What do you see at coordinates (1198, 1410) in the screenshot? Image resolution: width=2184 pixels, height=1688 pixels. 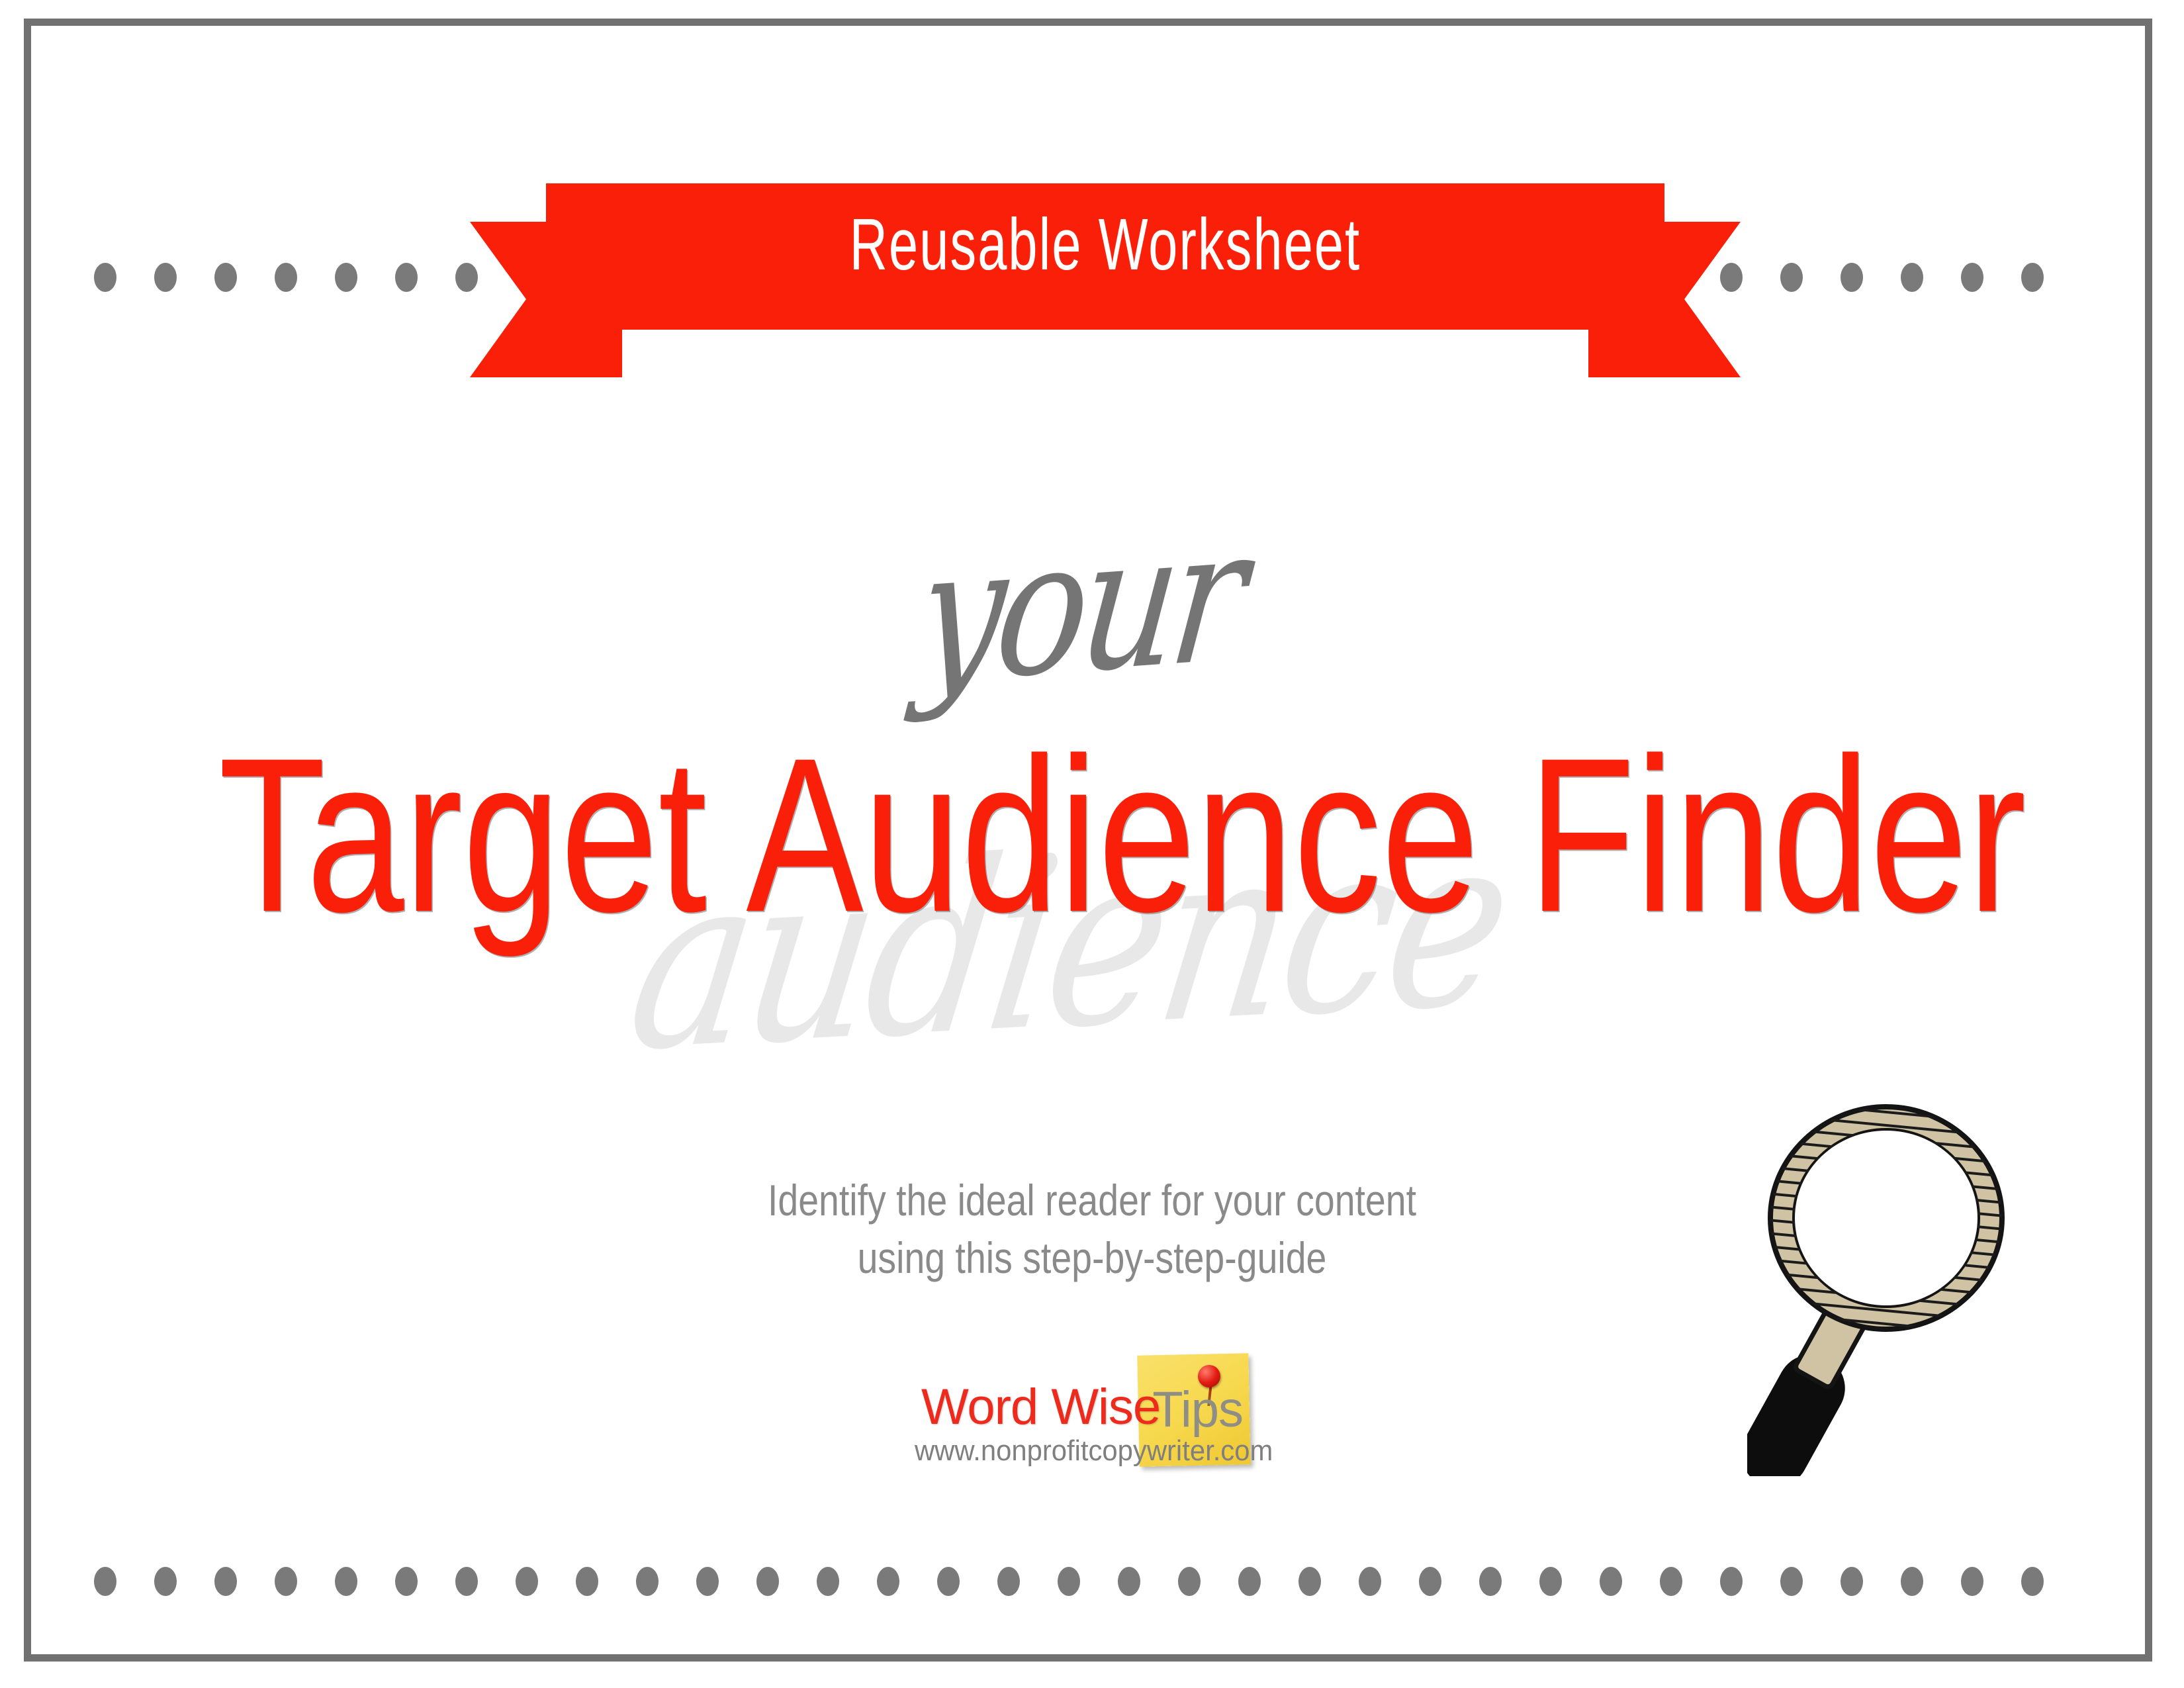 I see `logo-tips: Tips` at bounding box center [1198, 1410].